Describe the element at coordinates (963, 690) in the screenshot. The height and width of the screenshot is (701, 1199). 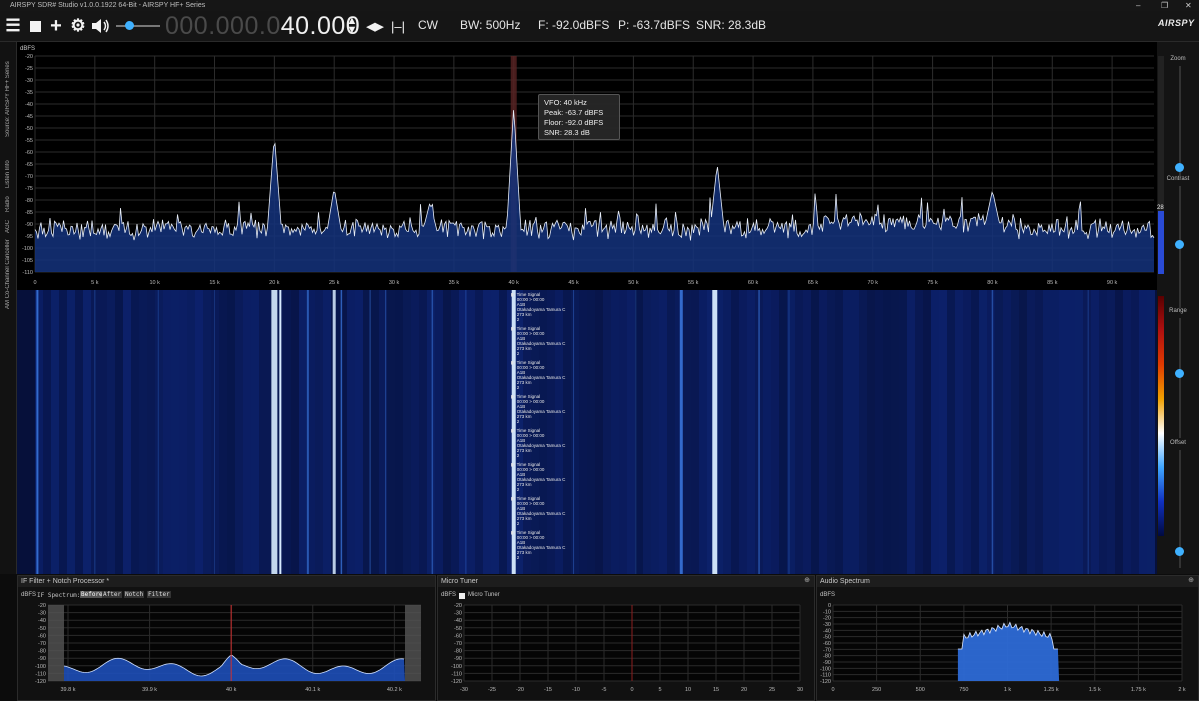
I see `x-tick-label: 750` at that location.